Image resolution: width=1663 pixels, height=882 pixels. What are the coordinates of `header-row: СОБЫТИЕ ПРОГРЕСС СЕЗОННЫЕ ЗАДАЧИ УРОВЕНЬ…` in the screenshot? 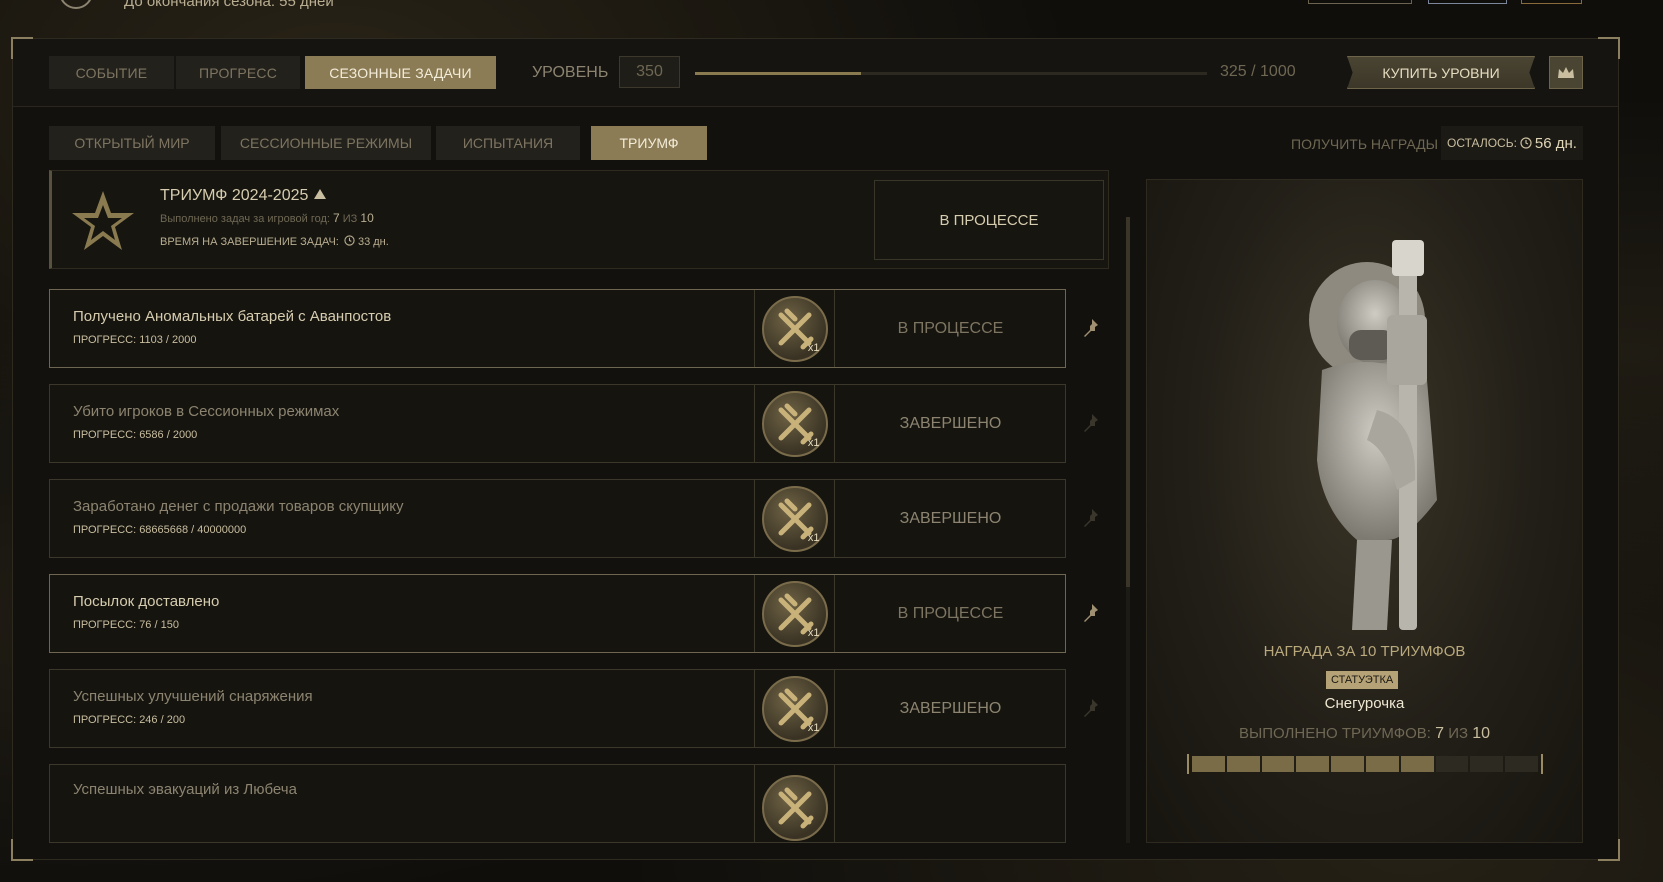 It's located at (815, 73).